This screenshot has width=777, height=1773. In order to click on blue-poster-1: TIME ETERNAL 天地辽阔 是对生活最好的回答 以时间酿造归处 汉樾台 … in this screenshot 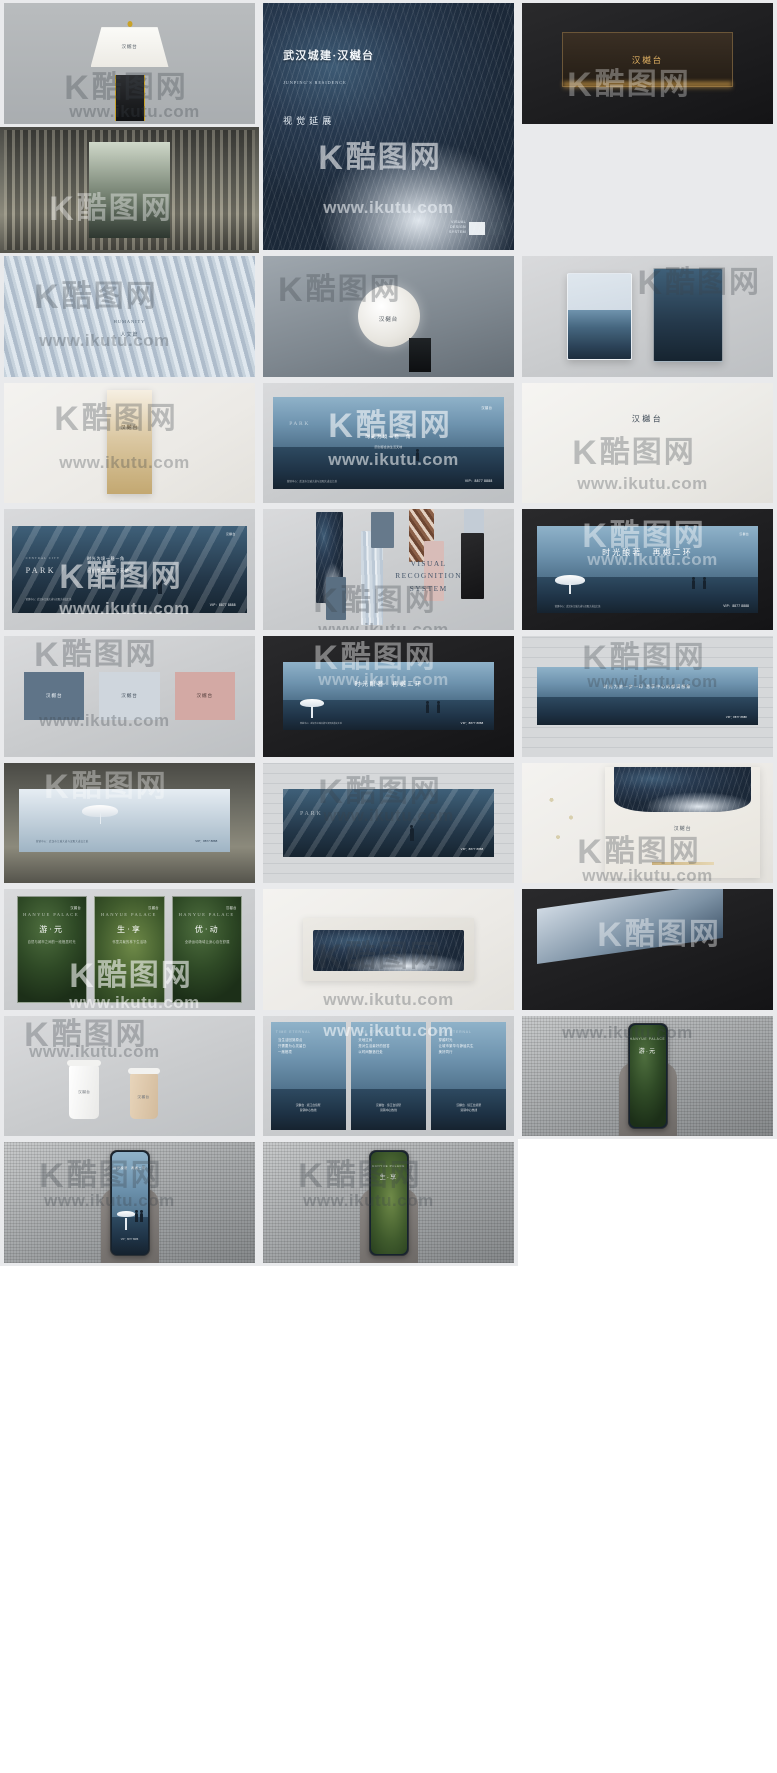, I will do `click(388, 1076)`.